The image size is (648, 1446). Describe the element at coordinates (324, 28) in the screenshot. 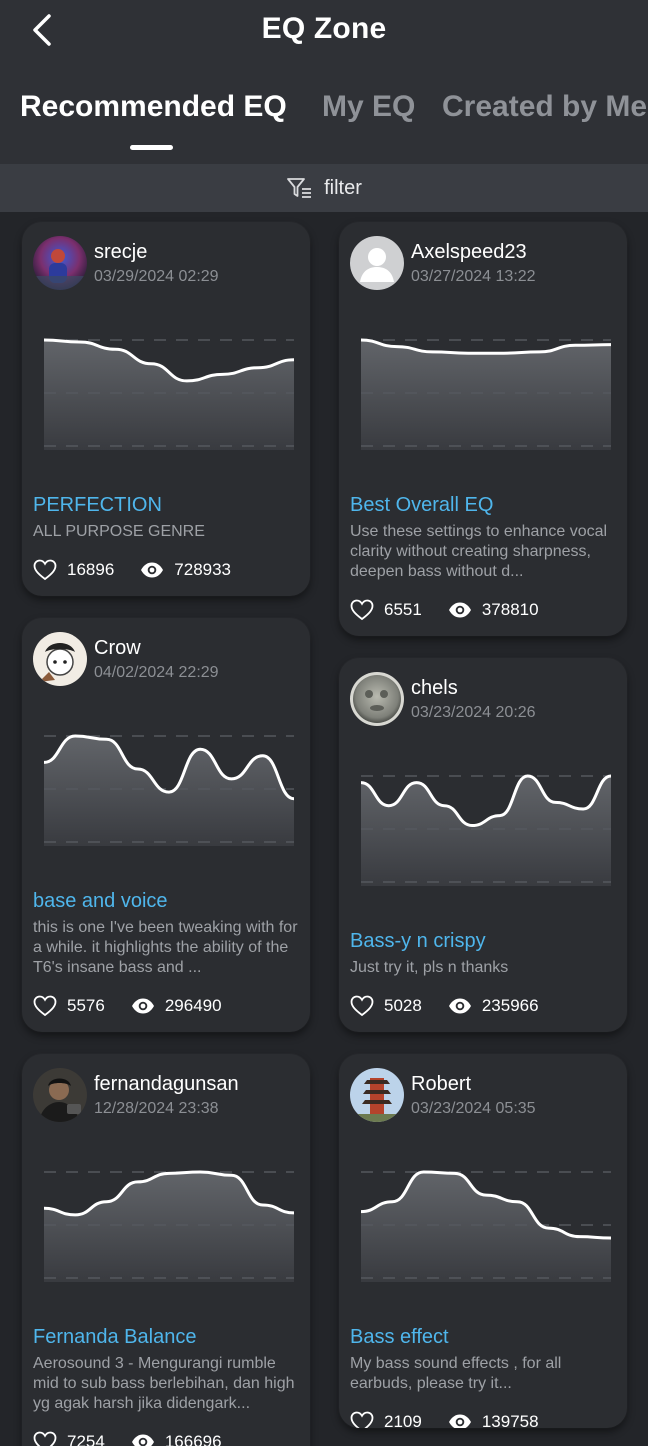

I see `page-title: EQ Zone` at that location.